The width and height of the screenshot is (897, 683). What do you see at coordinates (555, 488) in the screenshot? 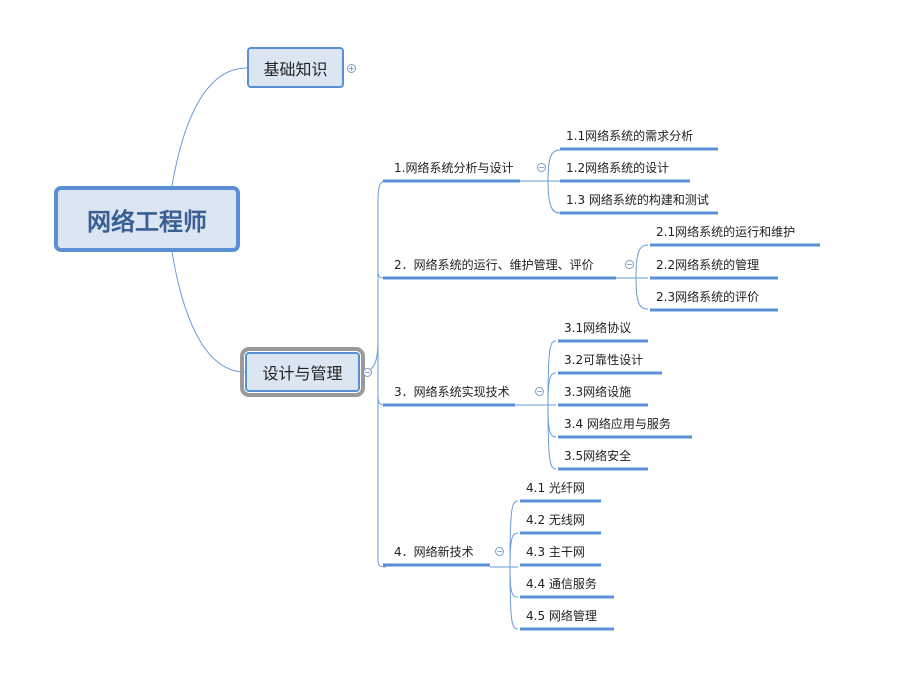
I see `leaf-topic: 4.1 光纤网` at bounding box center [555, 488].